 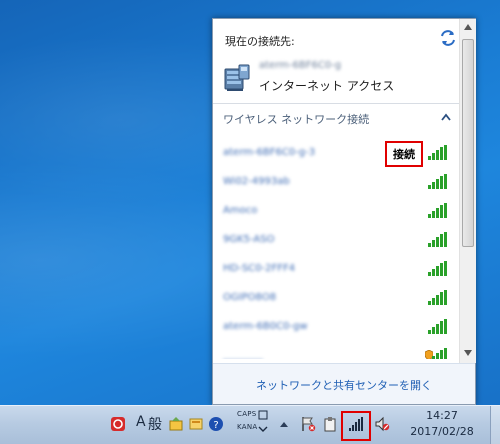 What do you see at coordinates (404, 154) in the screenshot?
I see `connect-button: 接続` at bounding box center [404, 154].